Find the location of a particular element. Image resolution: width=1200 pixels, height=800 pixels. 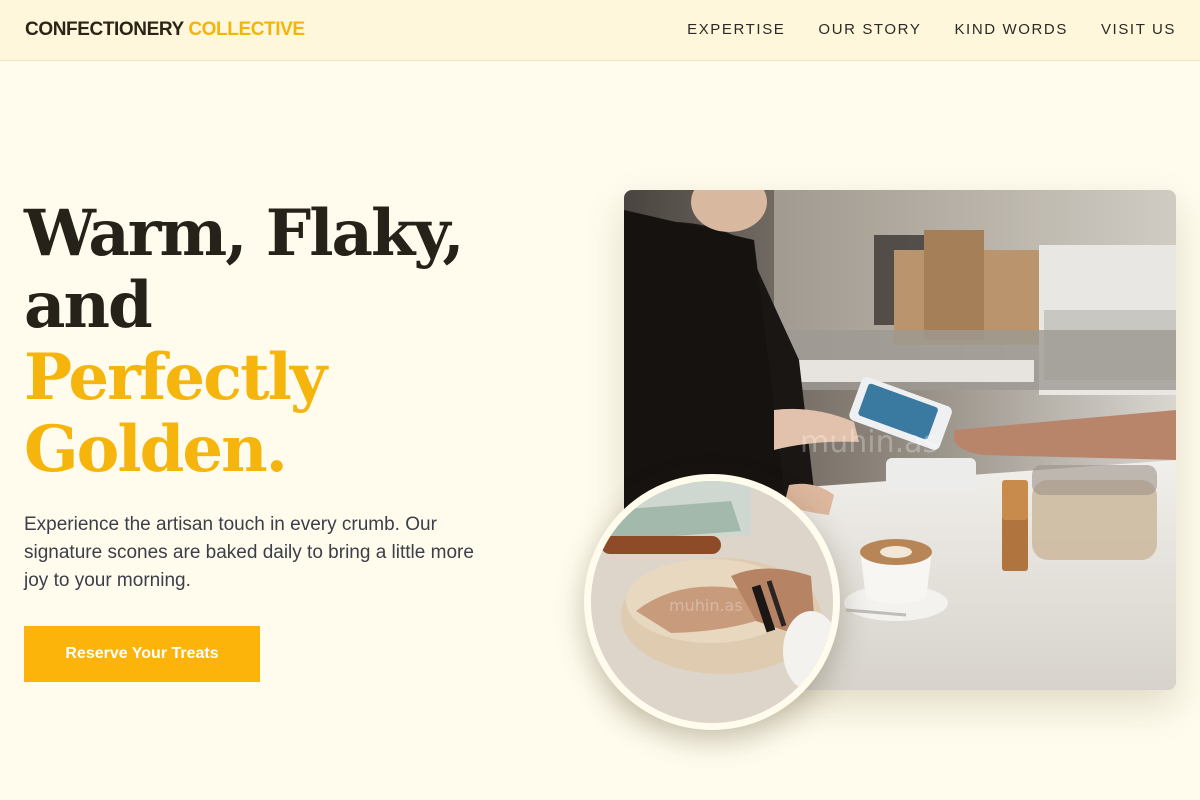

main-nav: EXPERTISE OUR STORY KIND WORDS VISIT US is located at coordinates (931, 29).